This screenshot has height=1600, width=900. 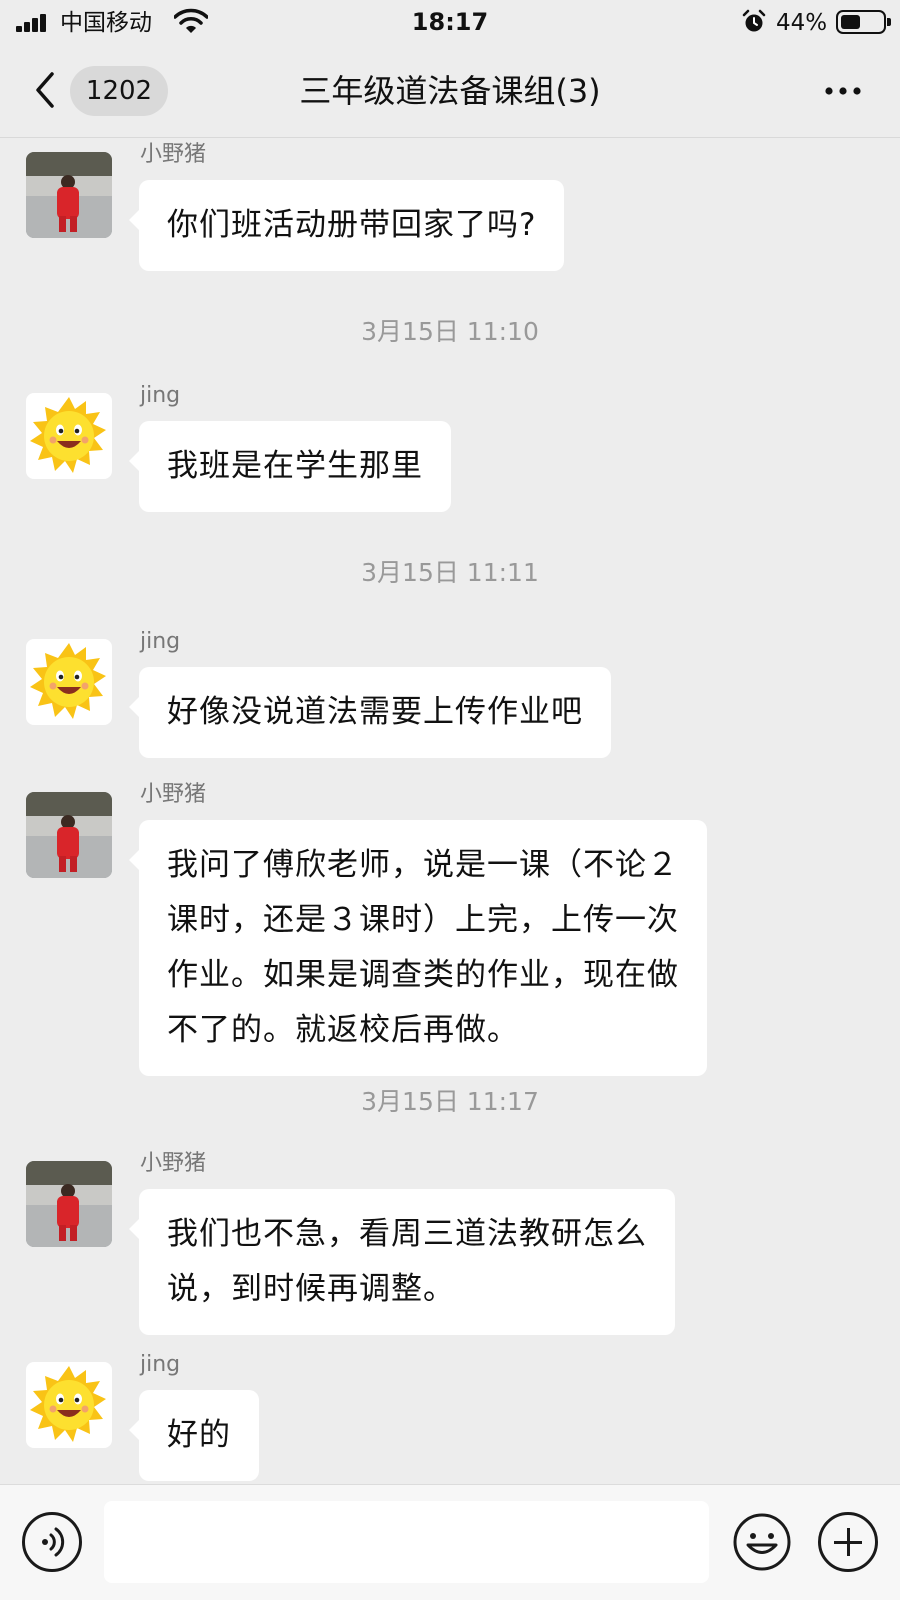 What do you see at coordinates (423, 920) in the screenshot?
I see `message-line: 课时，还是３课时）上完，上传一次` at bounding box center [423, 920].